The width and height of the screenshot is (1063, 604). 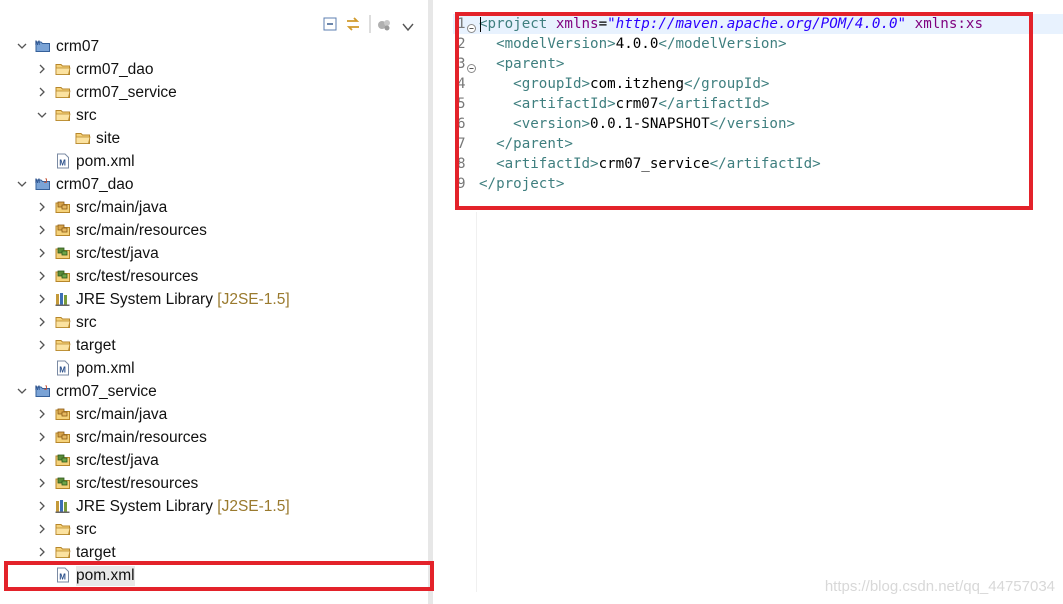 I want to click on collapse-all-icon, so click(x=330, y=26).